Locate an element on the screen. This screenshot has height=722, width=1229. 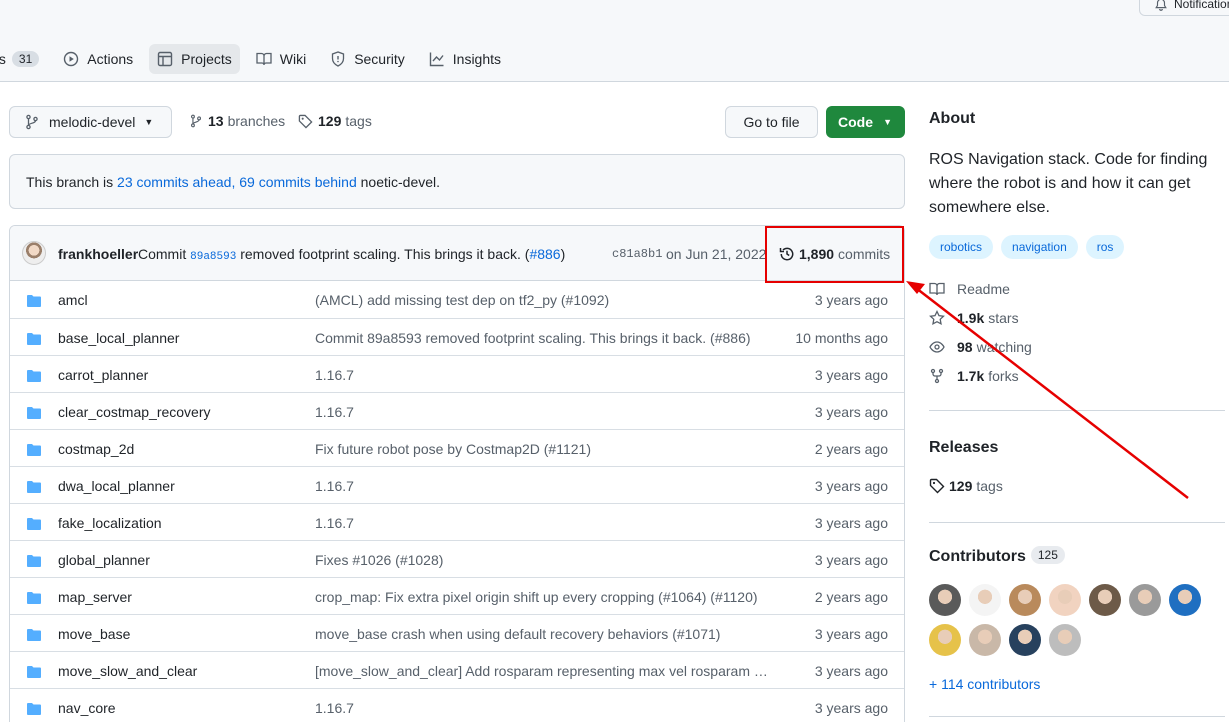
tab-label: ts is located at coordinates (3, 59).